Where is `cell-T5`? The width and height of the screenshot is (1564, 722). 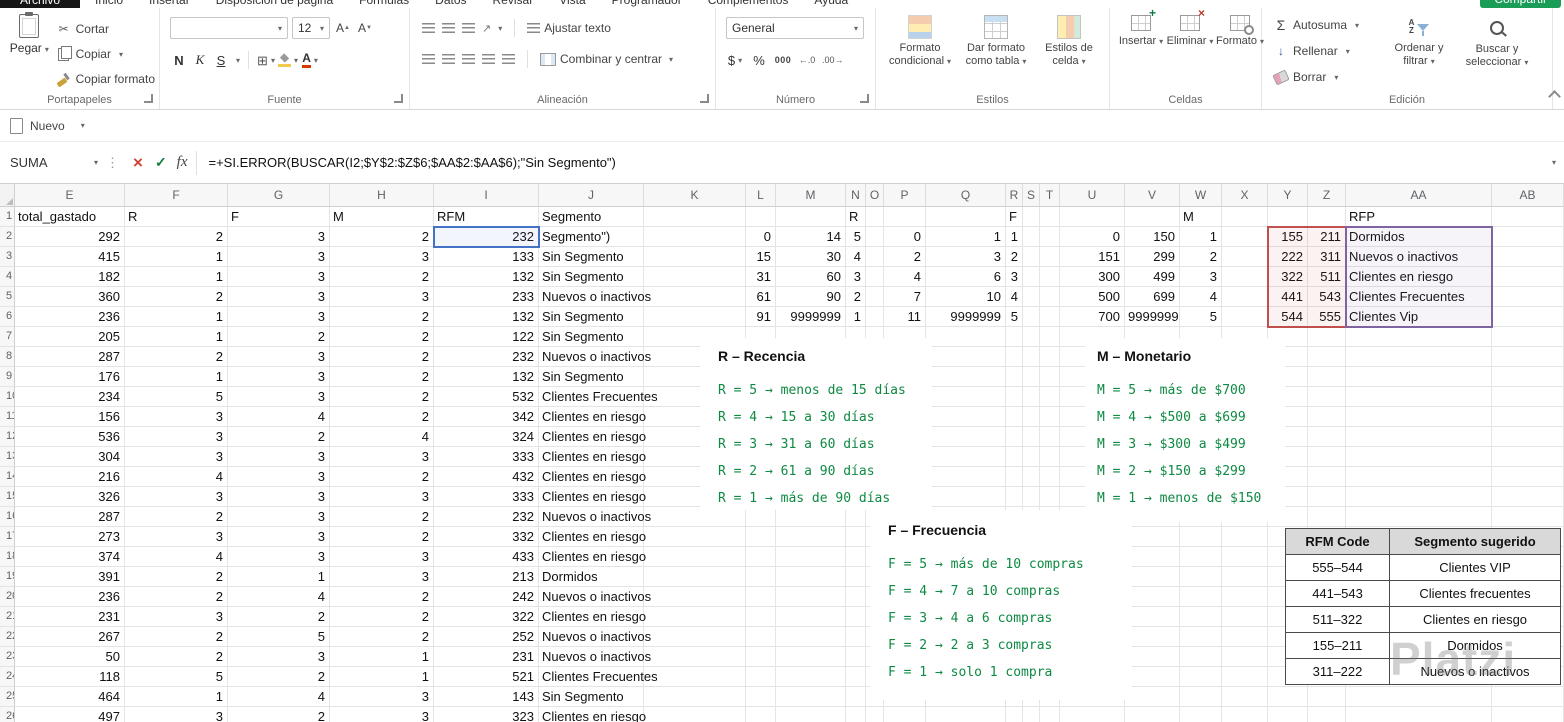 cell-T5 is located at coordinates (1050, 297).